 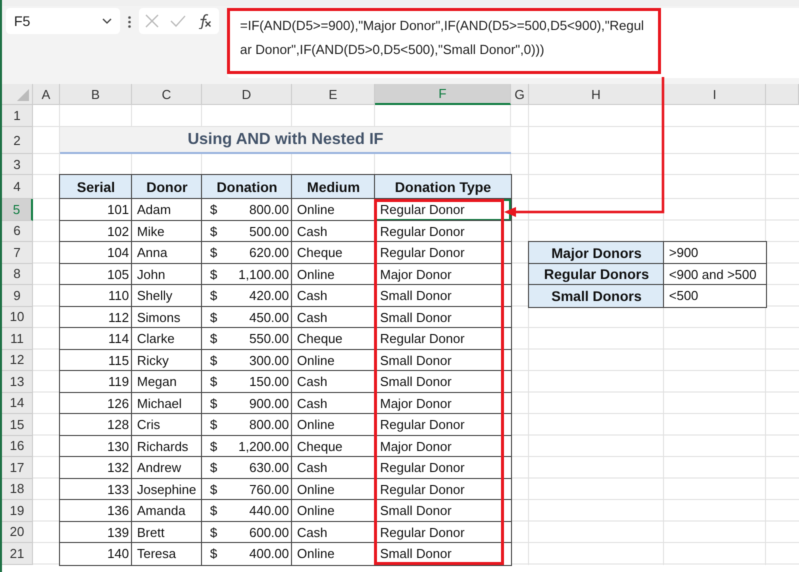 What do you see at coordinates (17, 339) in the screenshot?
I see `row-header: 11` at bounding box center [17, 339].